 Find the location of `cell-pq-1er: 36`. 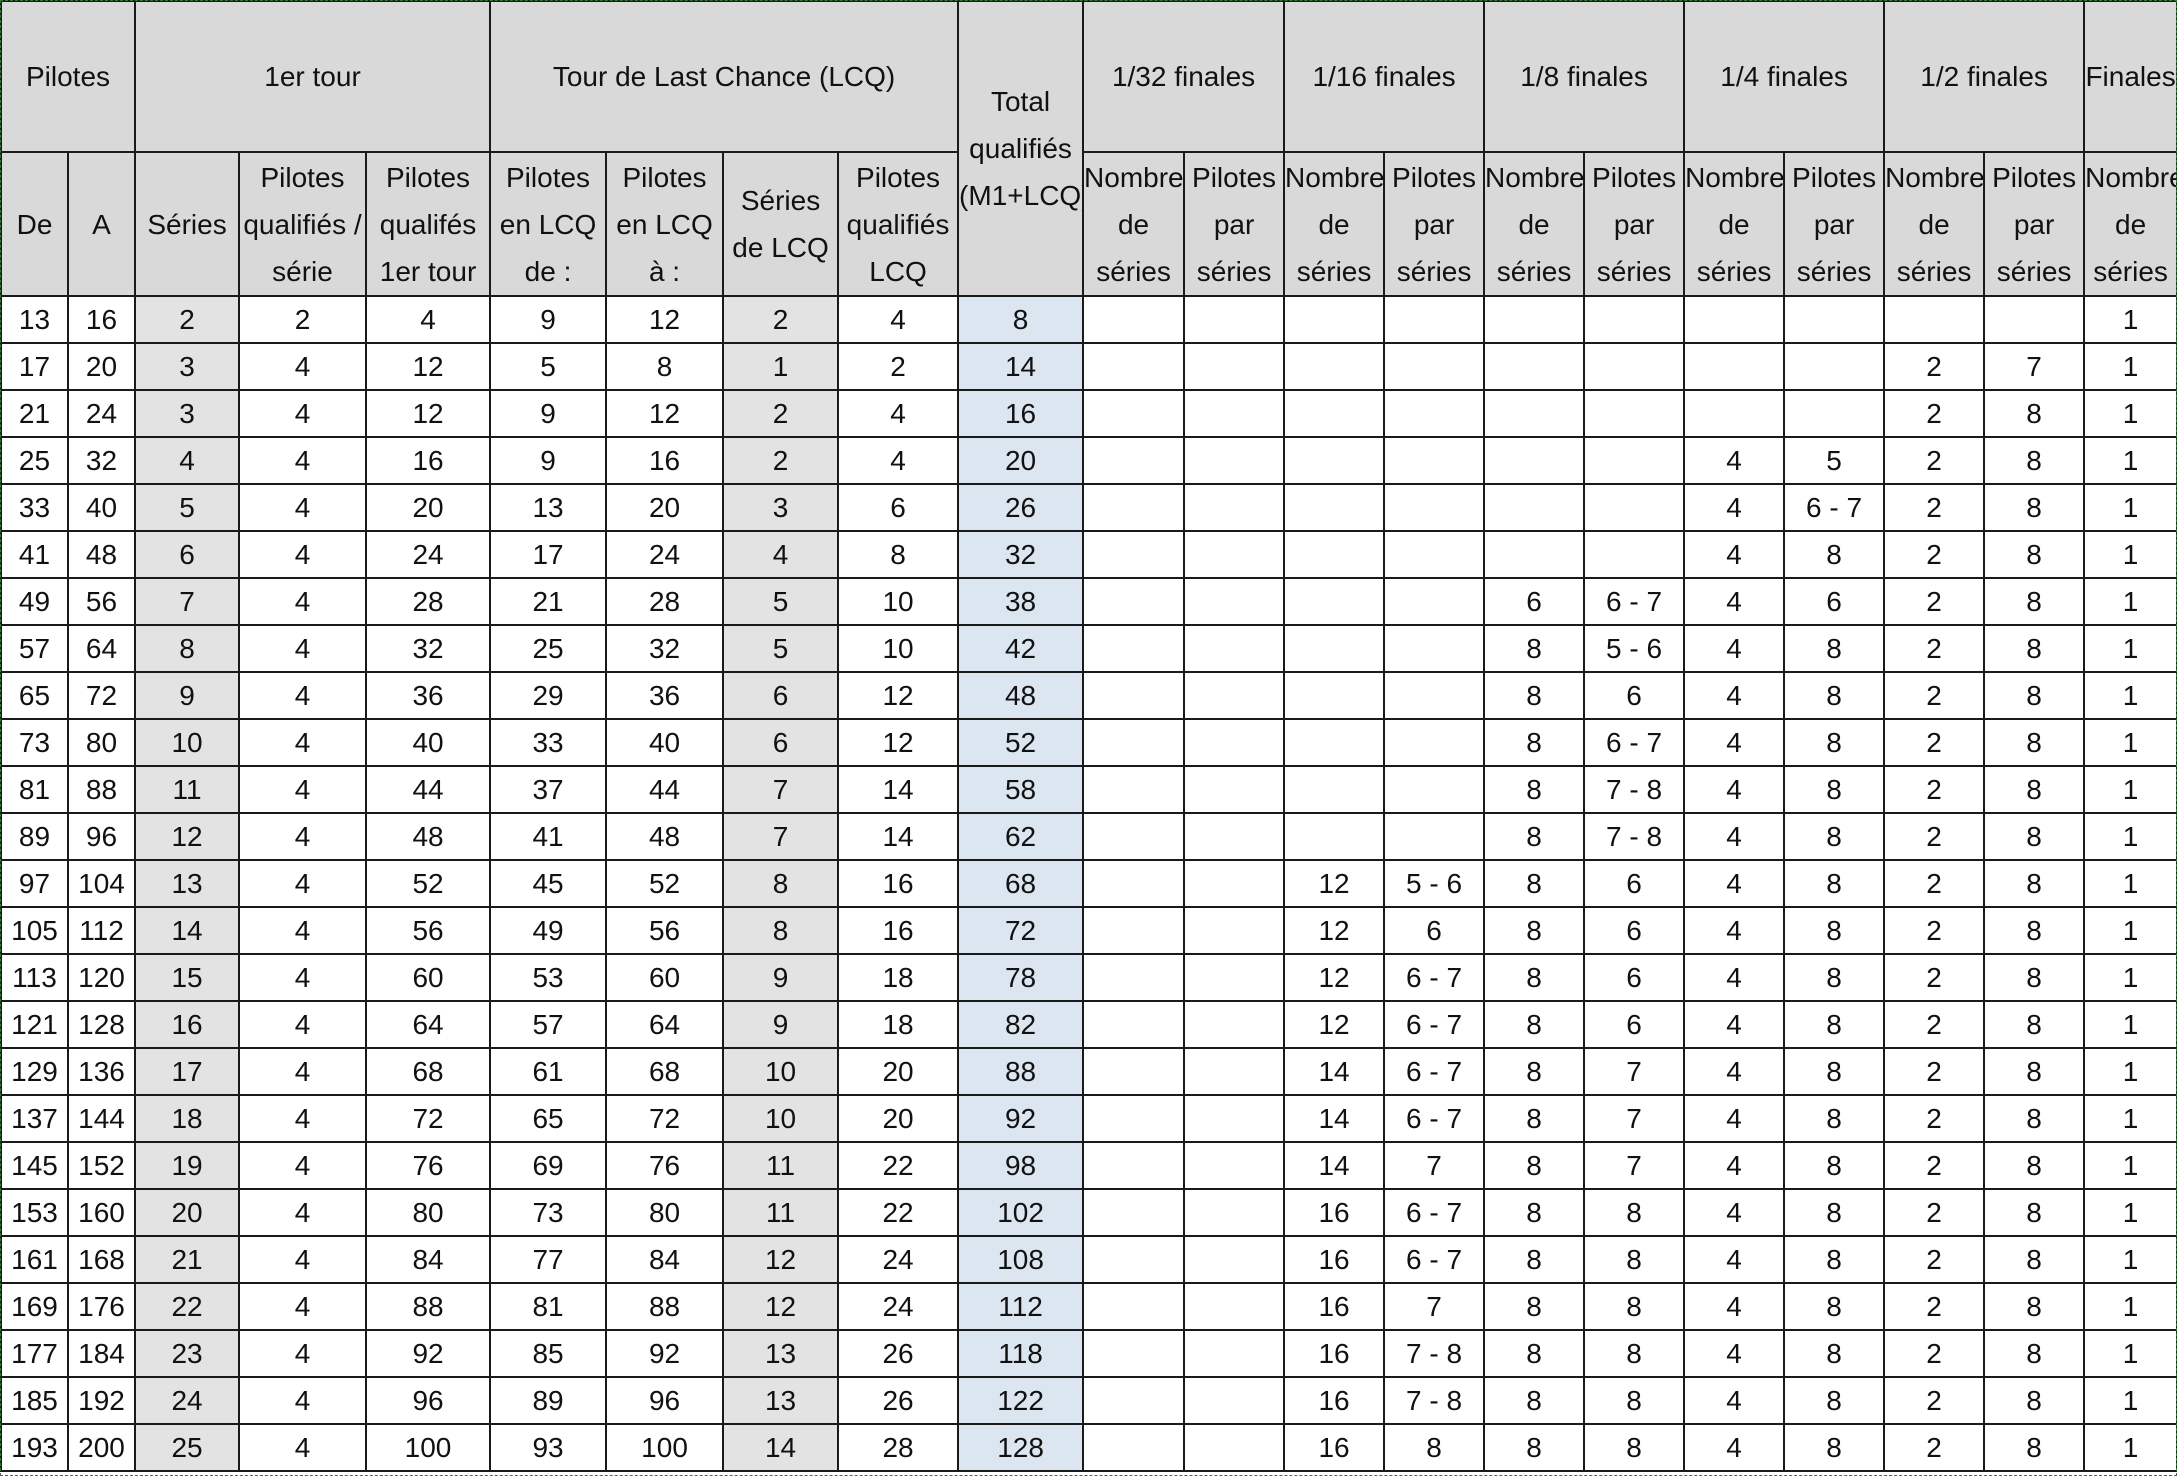

cell-pq-1er: 36 is located at coordinates (428, 695).